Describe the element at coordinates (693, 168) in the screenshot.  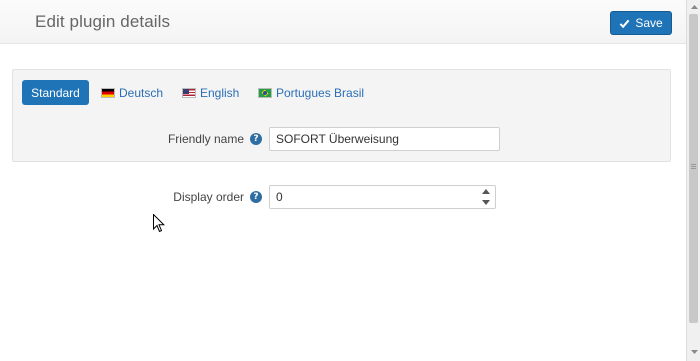
I see `scrollbar-thumb` at that location.